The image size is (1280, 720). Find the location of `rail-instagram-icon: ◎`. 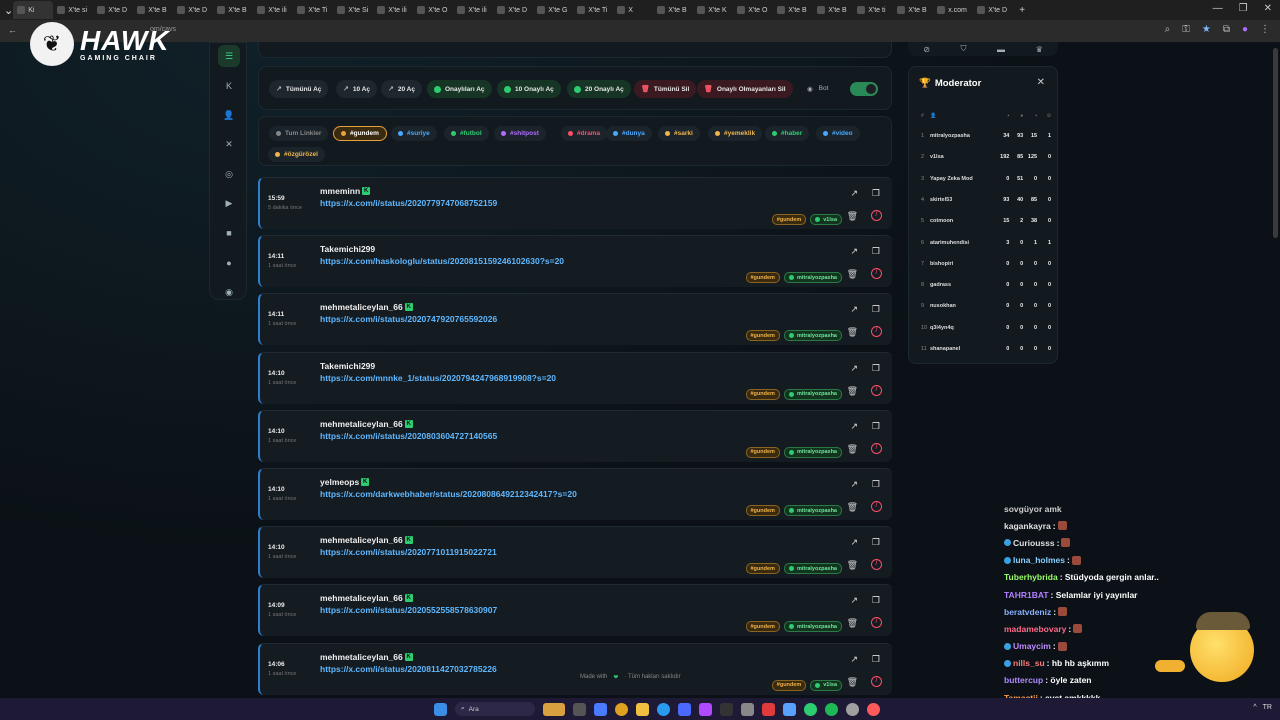

rail-instagram-icon: ◎ is located at coordinates (229, 174).